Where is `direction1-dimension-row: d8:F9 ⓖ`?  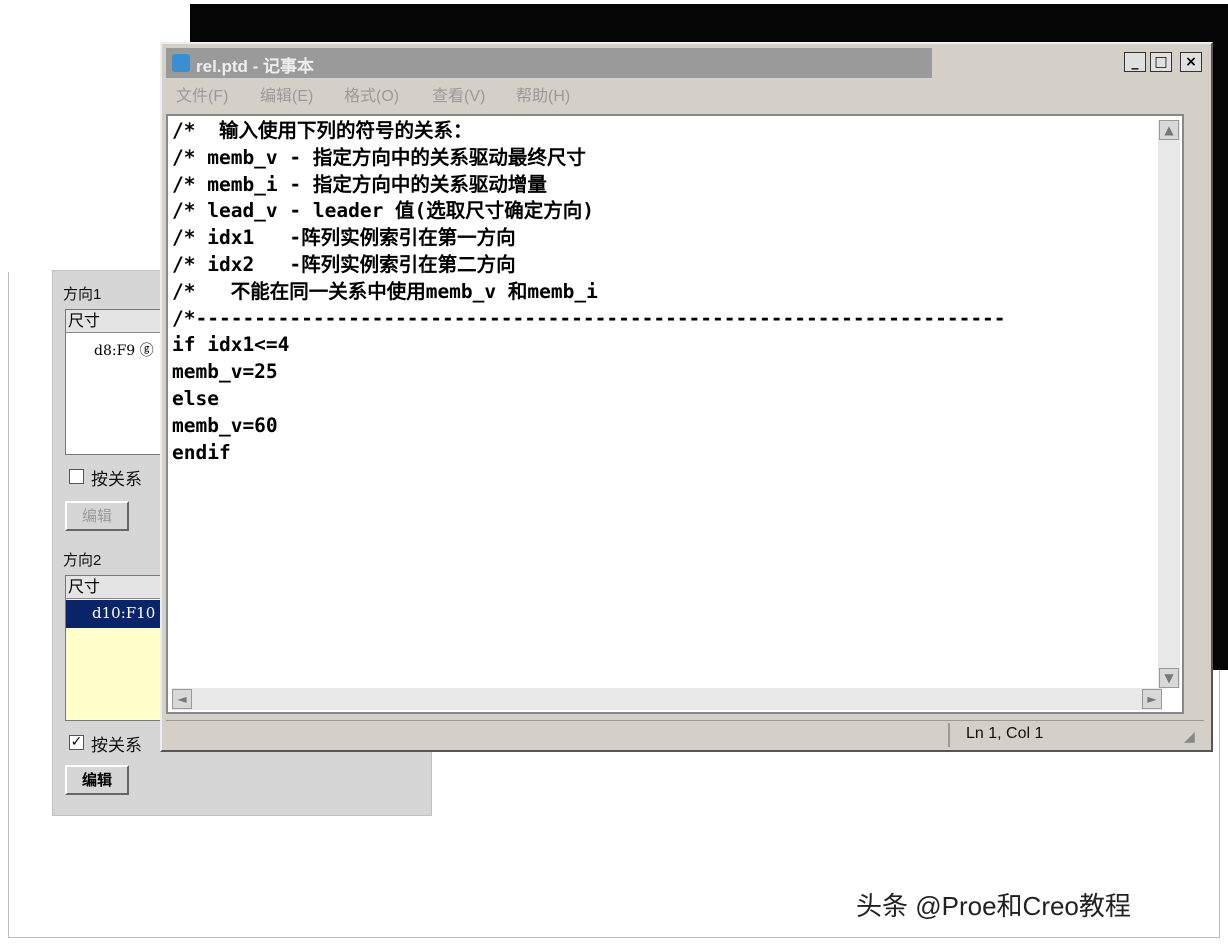 direction1-dimension-row: d8:F9 ⓖ is located at coordinates (124, 350).